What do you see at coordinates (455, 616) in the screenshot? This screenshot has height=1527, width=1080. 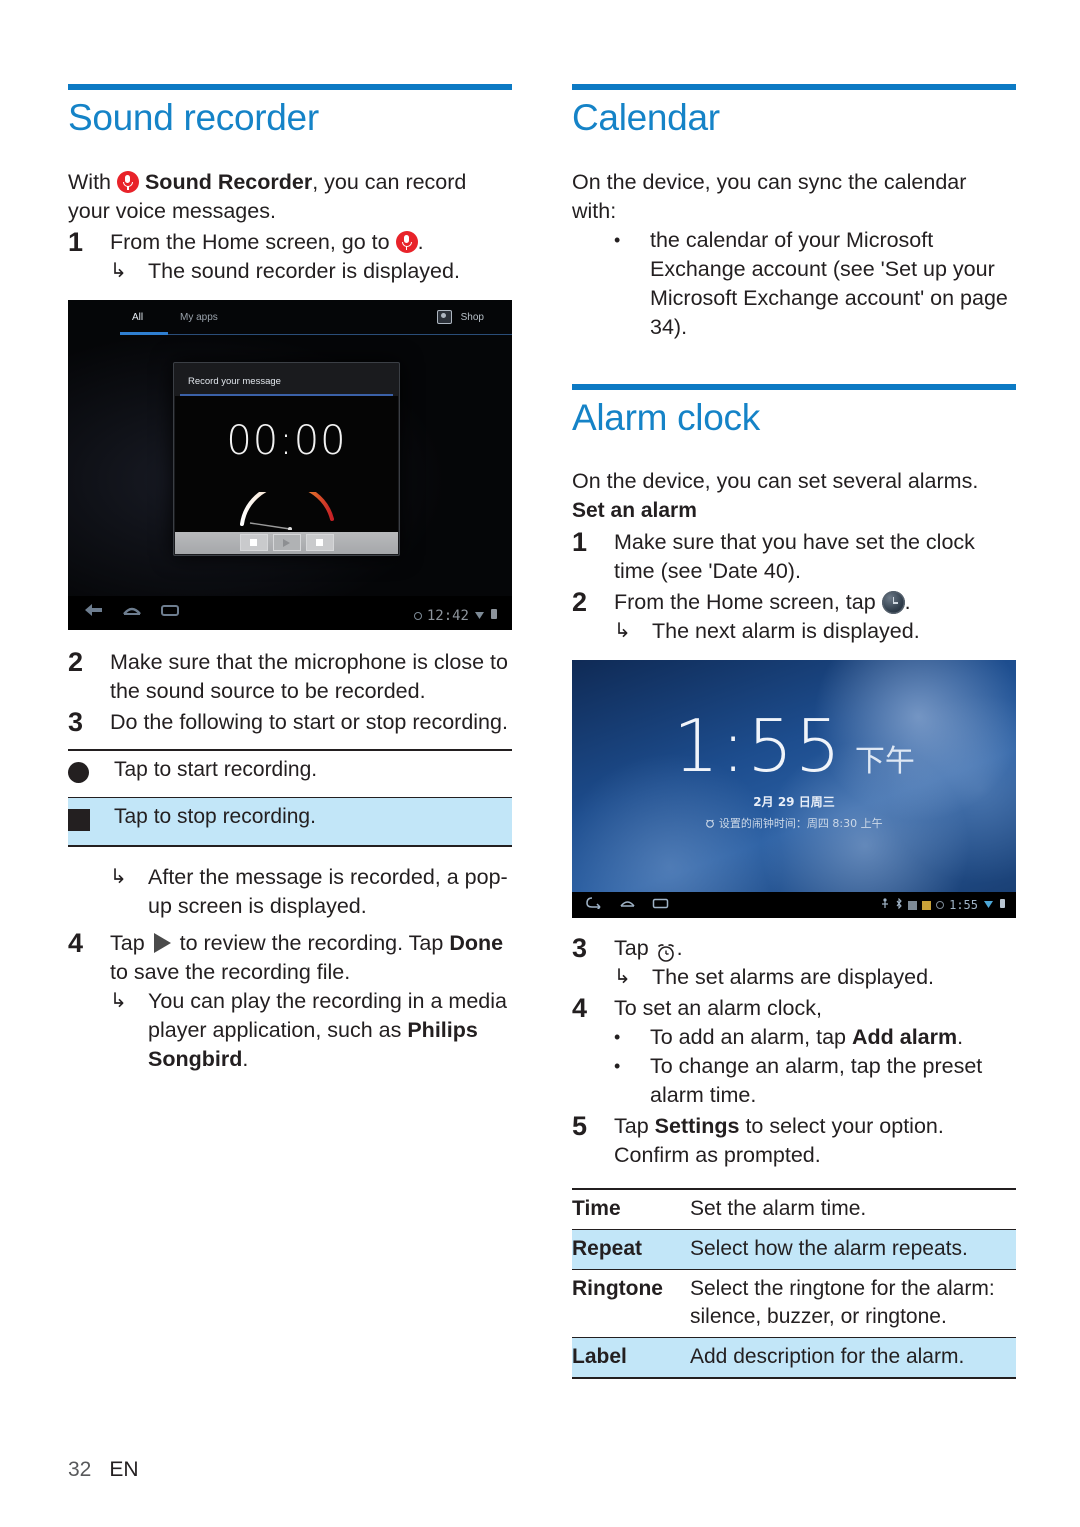 I see `status-bar-right: 12:42` at bounding box center [455, 616].